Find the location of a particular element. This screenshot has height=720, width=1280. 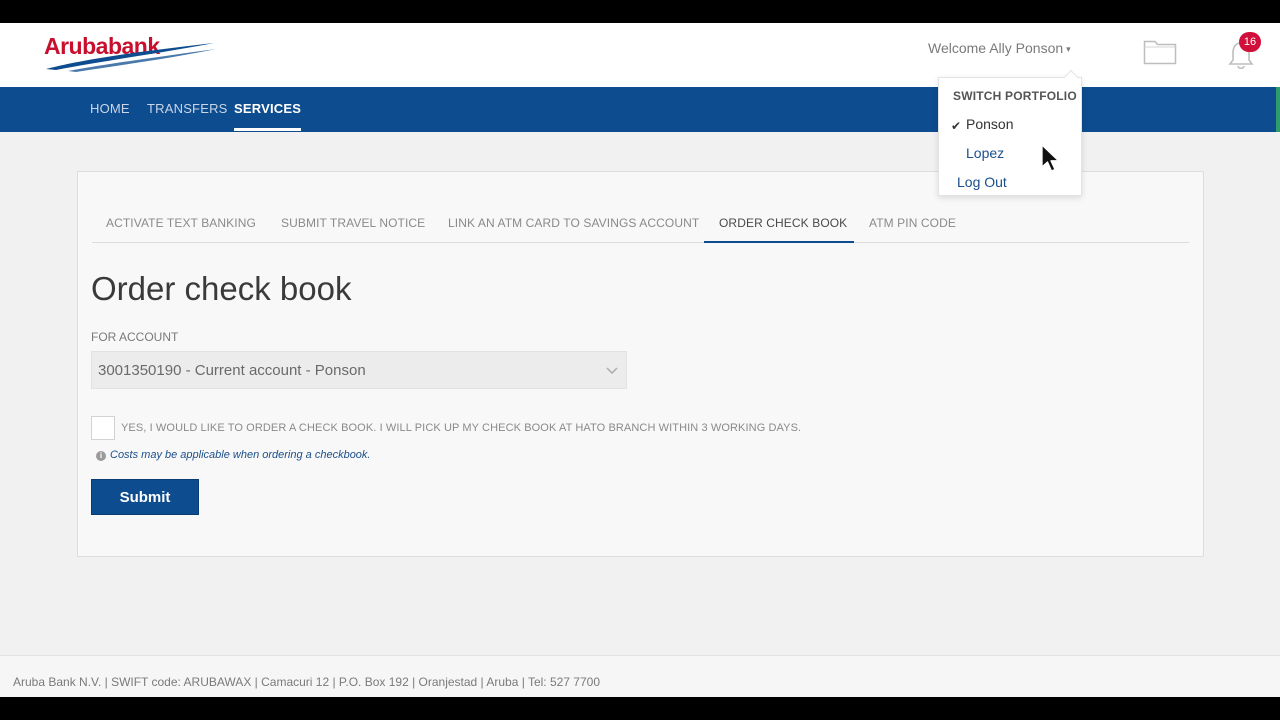

tab-submit-travel-notice: SUBMIT TRAVEL NOTICE is located at coordinates (353, 223).